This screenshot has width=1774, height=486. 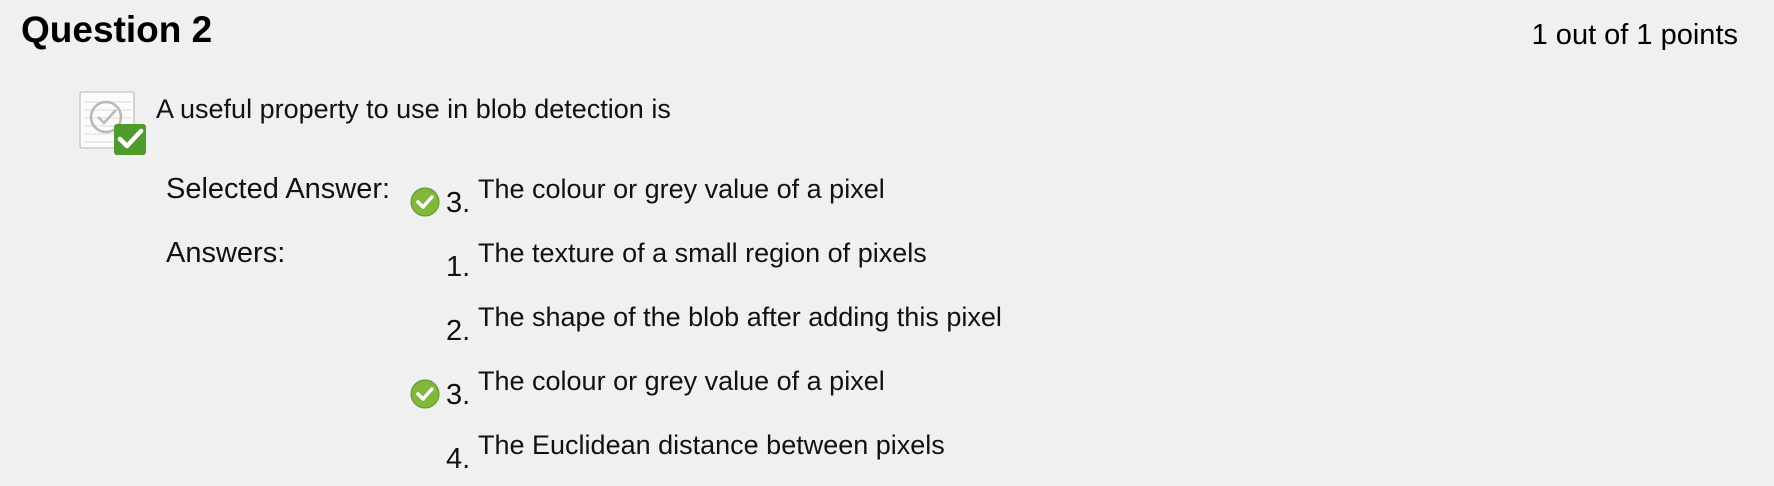 What do you see at coordinates (278, 189) in the screenshot?
I see `selected-answer-label: Selected Answer:` at bounding box center [278, 189].